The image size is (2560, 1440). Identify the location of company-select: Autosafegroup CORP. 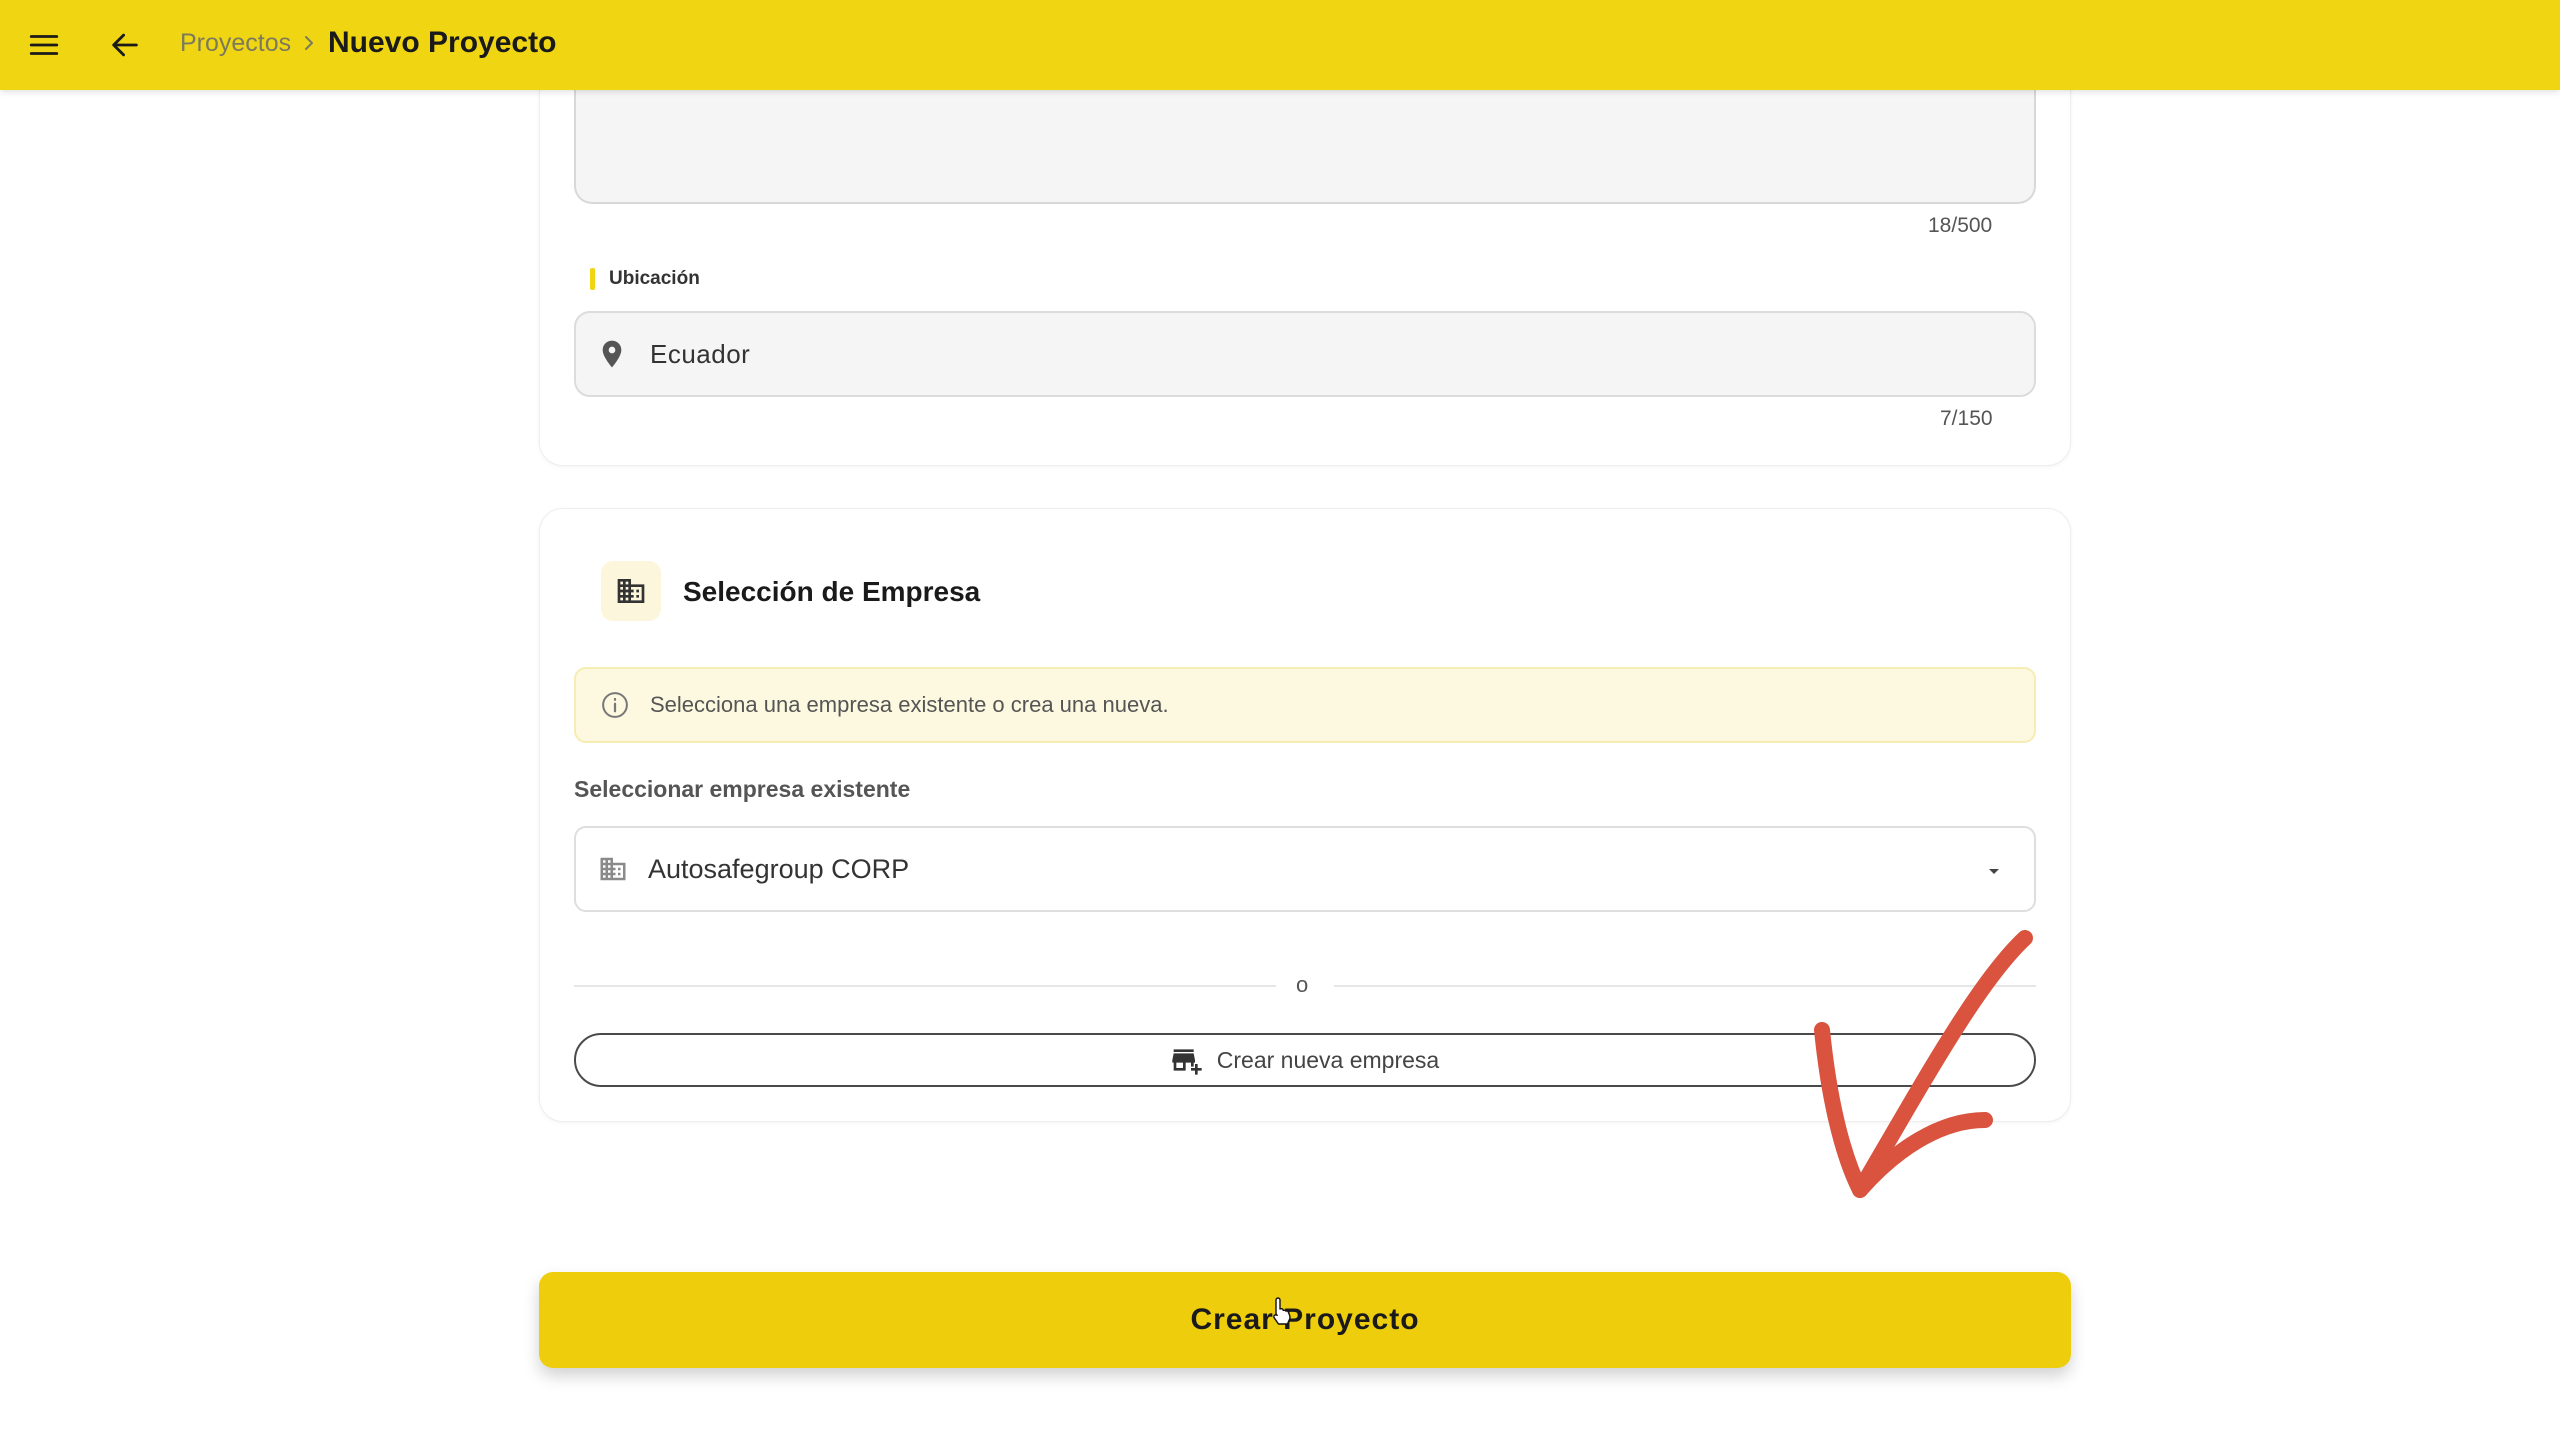
(1305, 869).